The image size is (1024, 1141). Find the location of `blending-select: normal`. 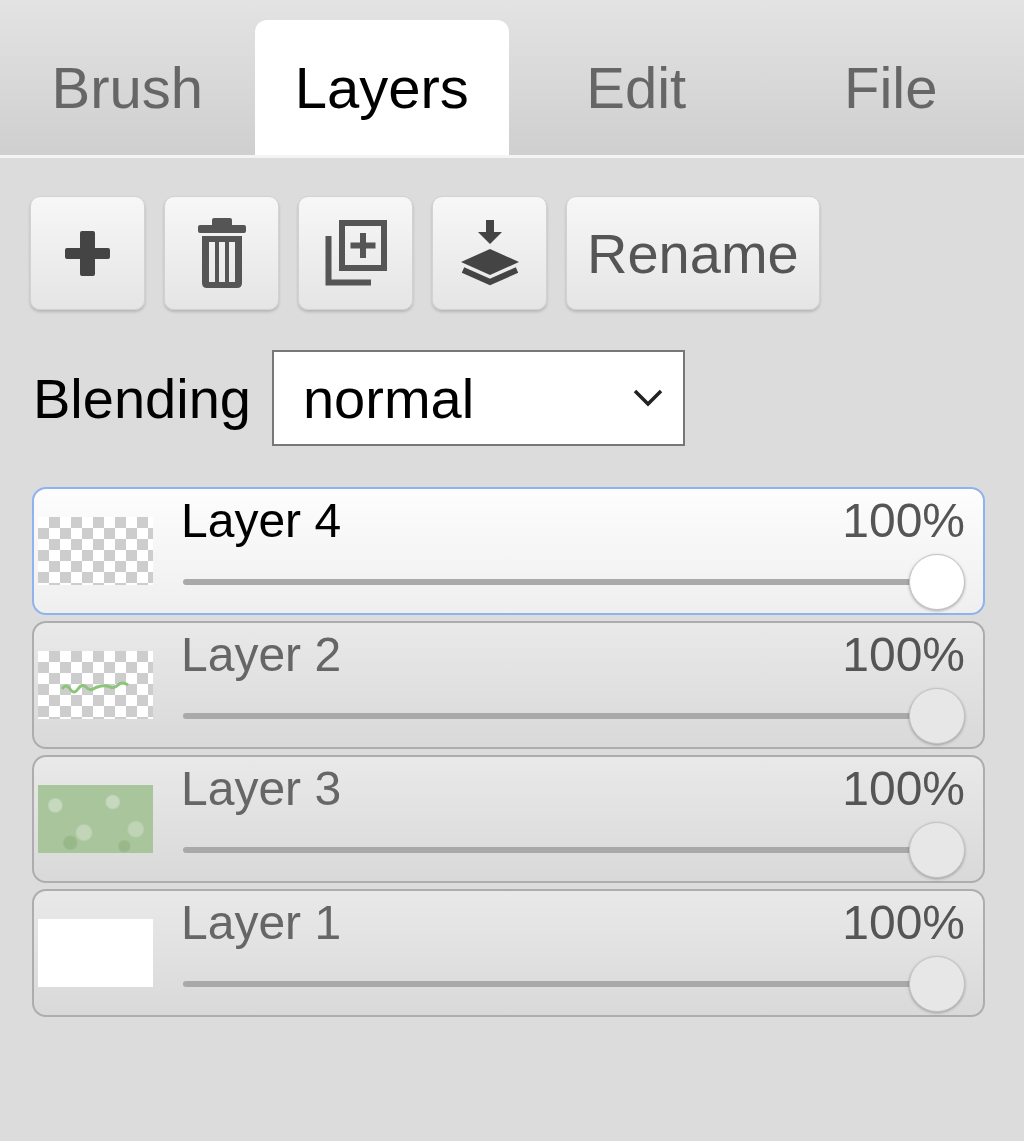

blending-select: normal is located at coordinates (478, 398).